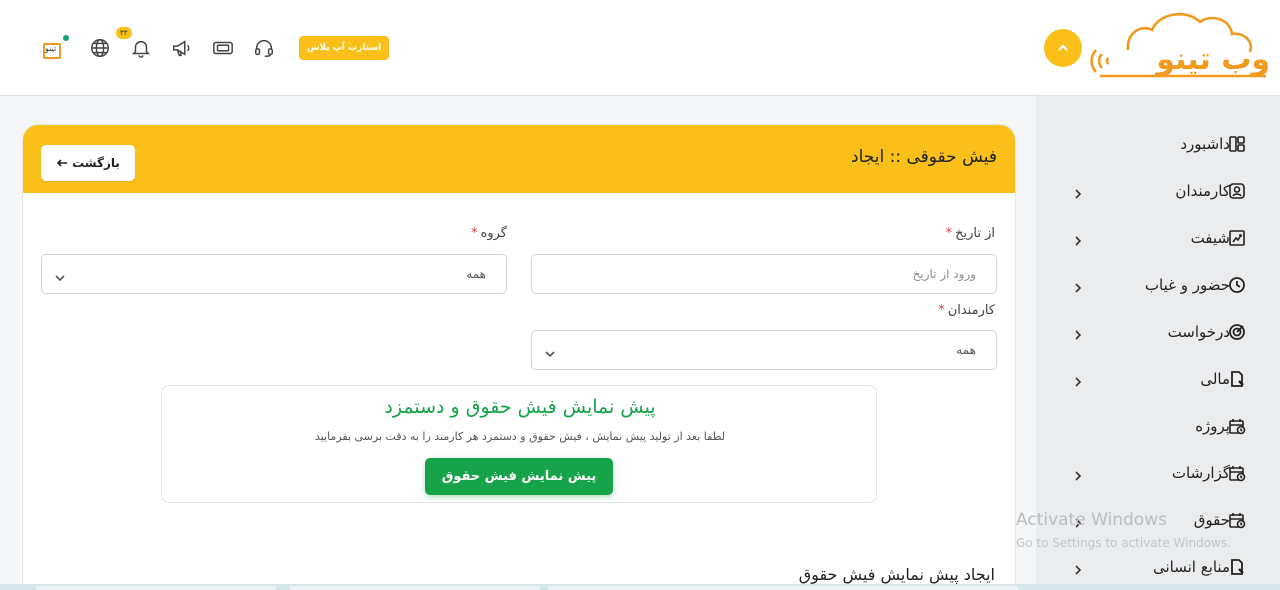 The image size is (1280, 590). I want to click on sidebar-header: وب تینو, so click(1158, 48).